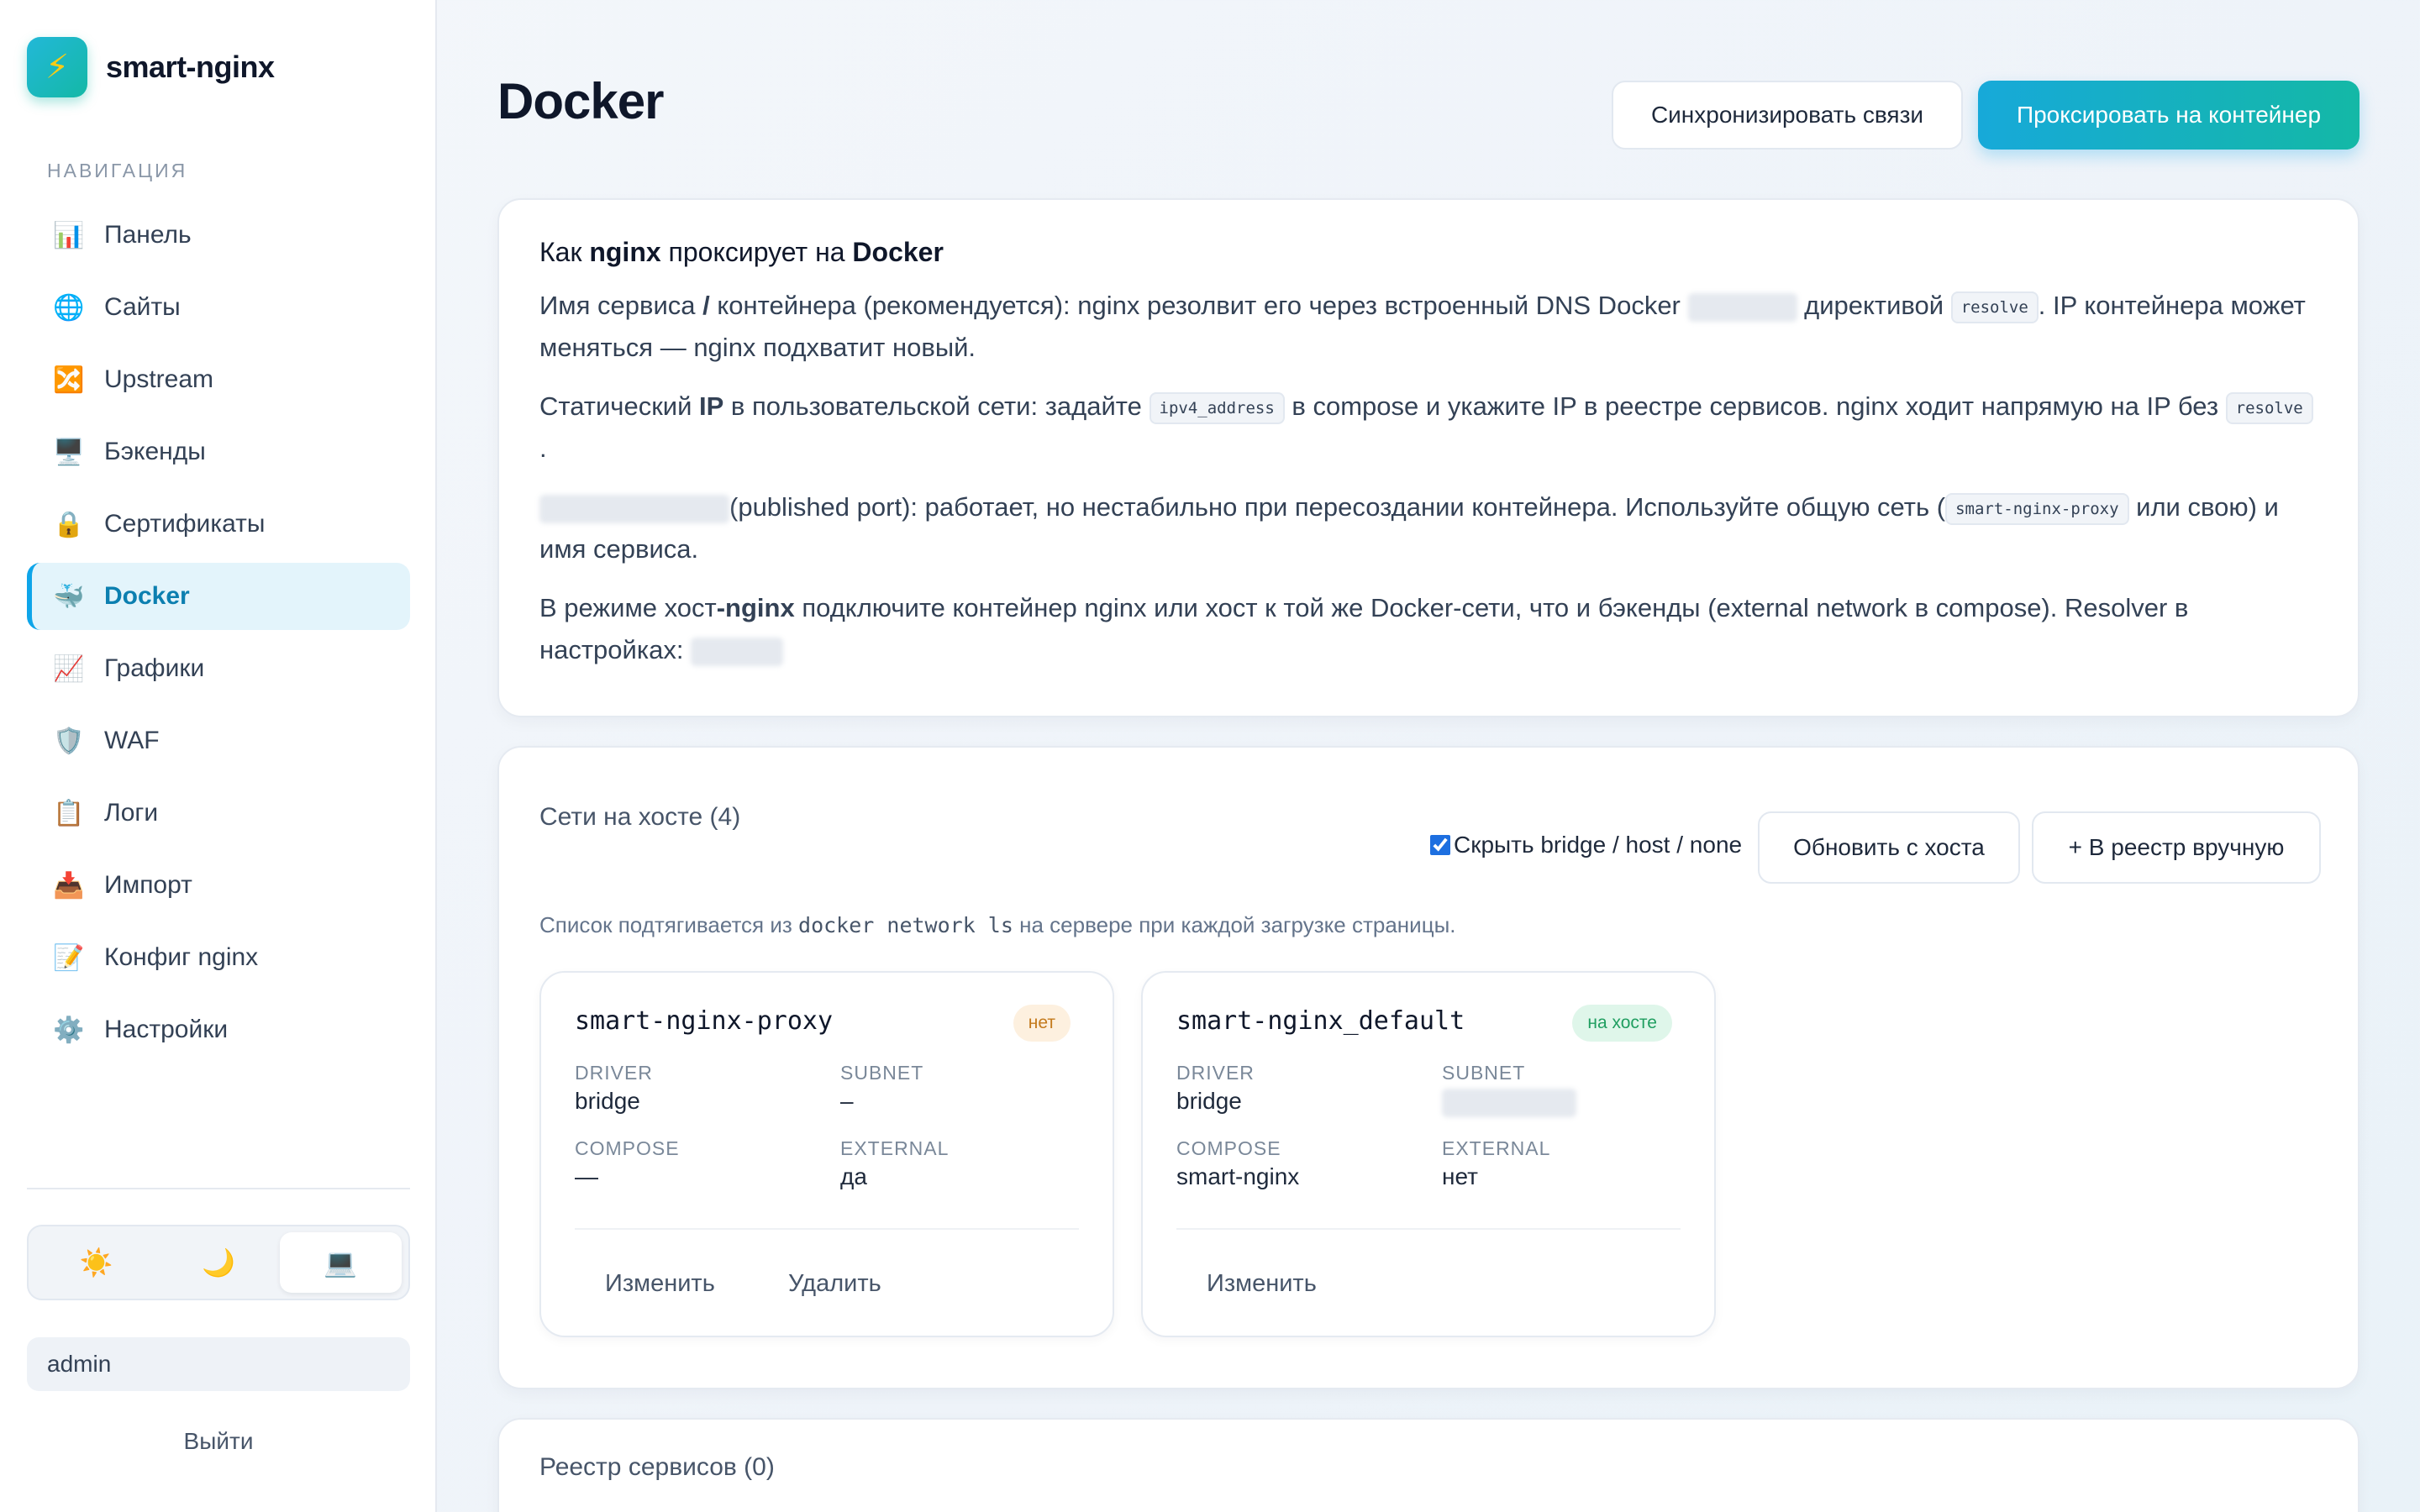 This screenshot has width=2420, height=1512. What do you see at coordinates (756, 252) in the screenshot?
I see `info-title-text: проксирует на` at bounding box center [756, 252].